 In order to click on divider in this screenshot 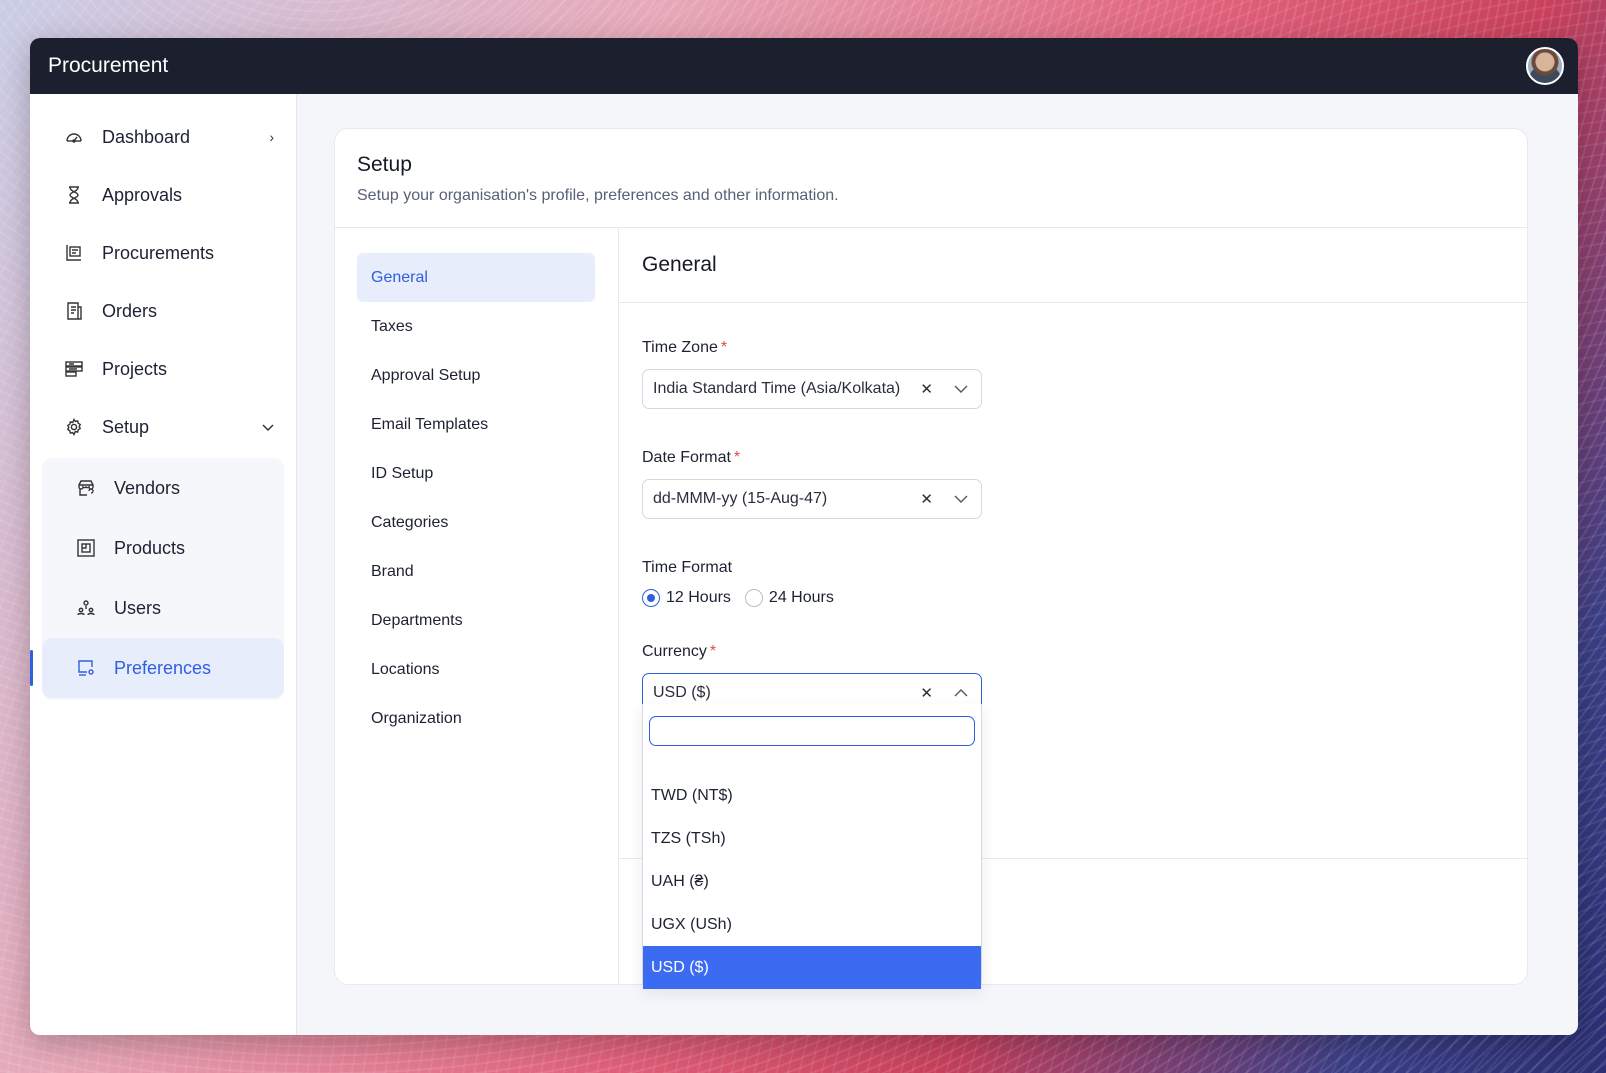, I will do `click(618, 606)`.